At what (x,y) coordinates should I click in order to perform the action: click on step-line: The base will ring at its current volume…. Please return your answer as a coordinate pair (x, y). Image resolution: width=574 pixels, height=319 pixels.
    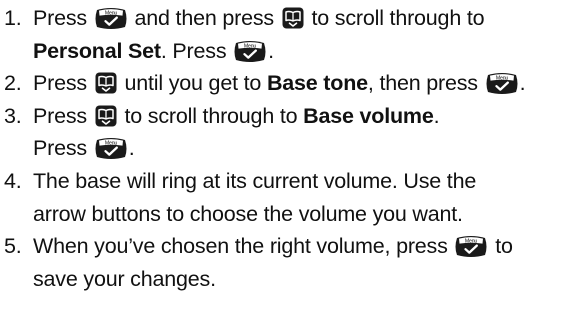
    Looking at the image, I should click on (303, 181).